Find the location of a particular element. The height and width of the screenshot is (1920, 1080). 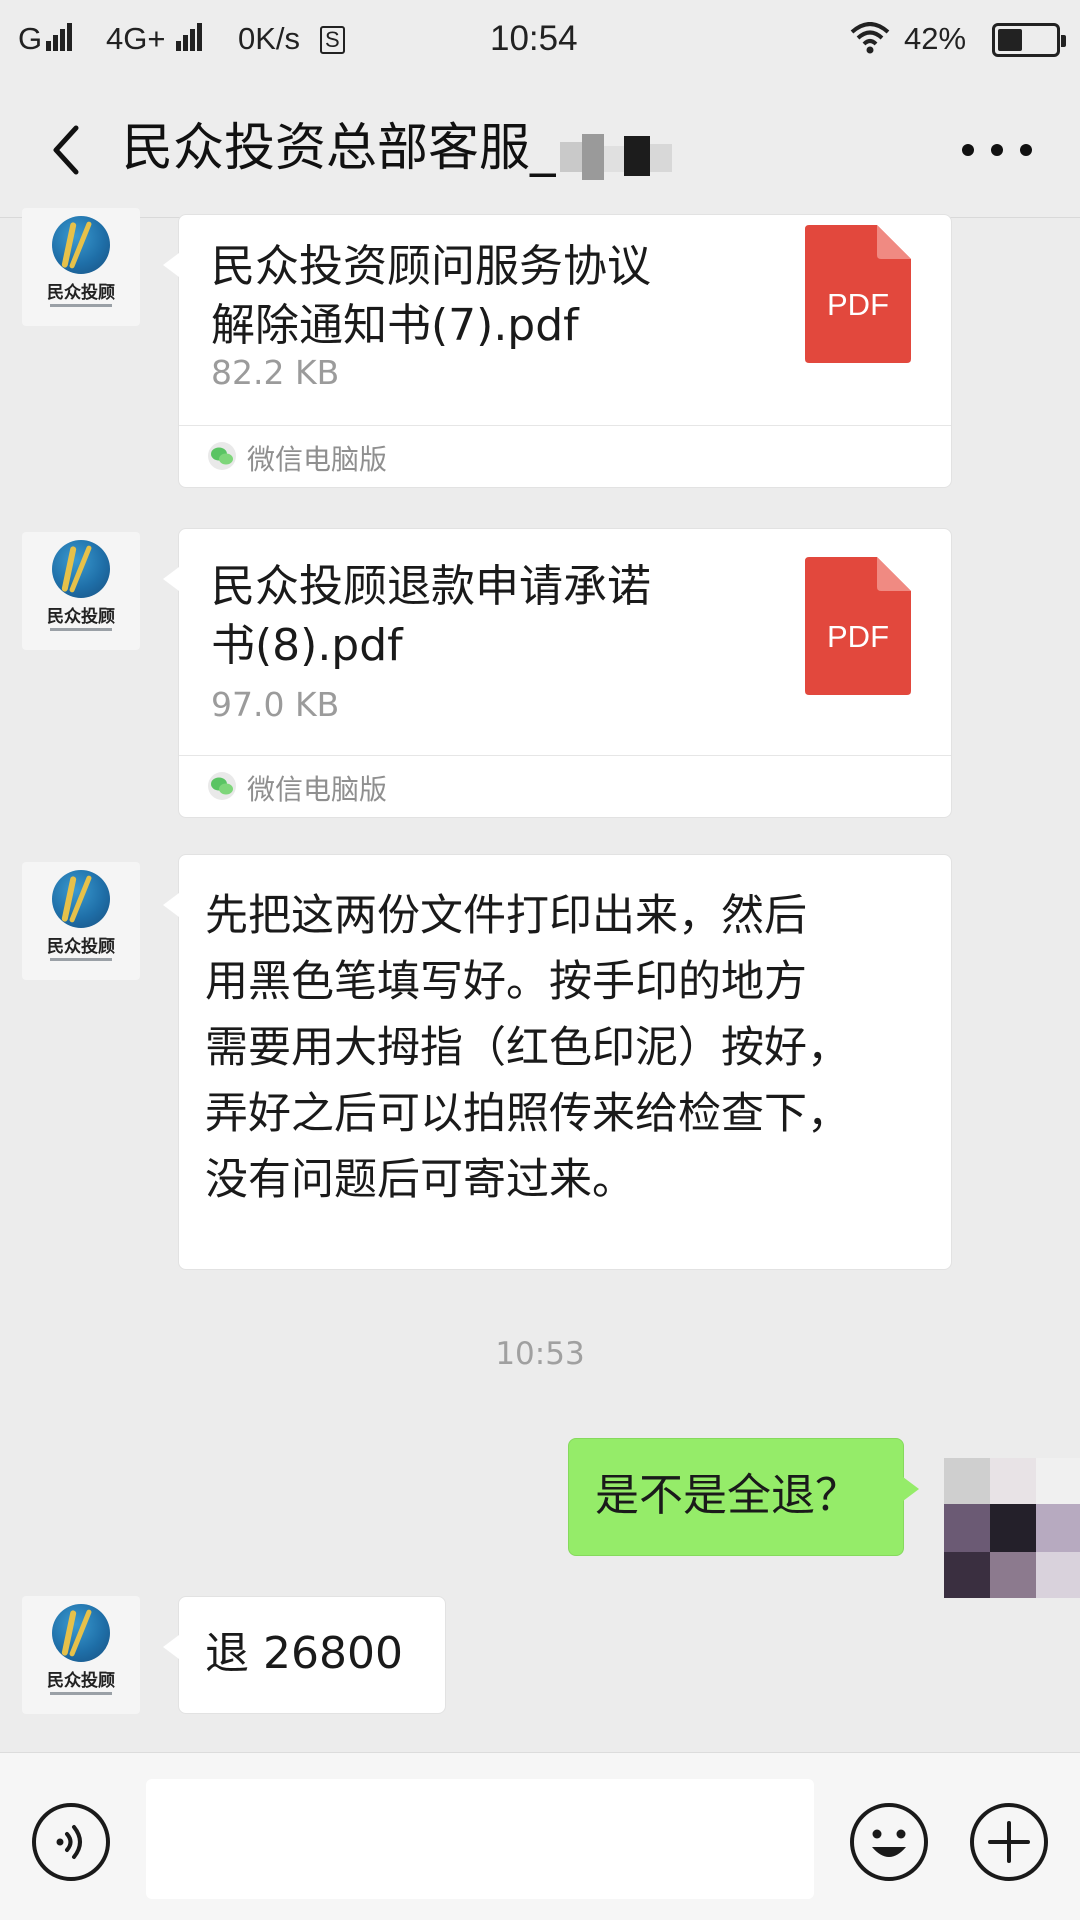

battery-icon is located at coordinates (1029, 40).